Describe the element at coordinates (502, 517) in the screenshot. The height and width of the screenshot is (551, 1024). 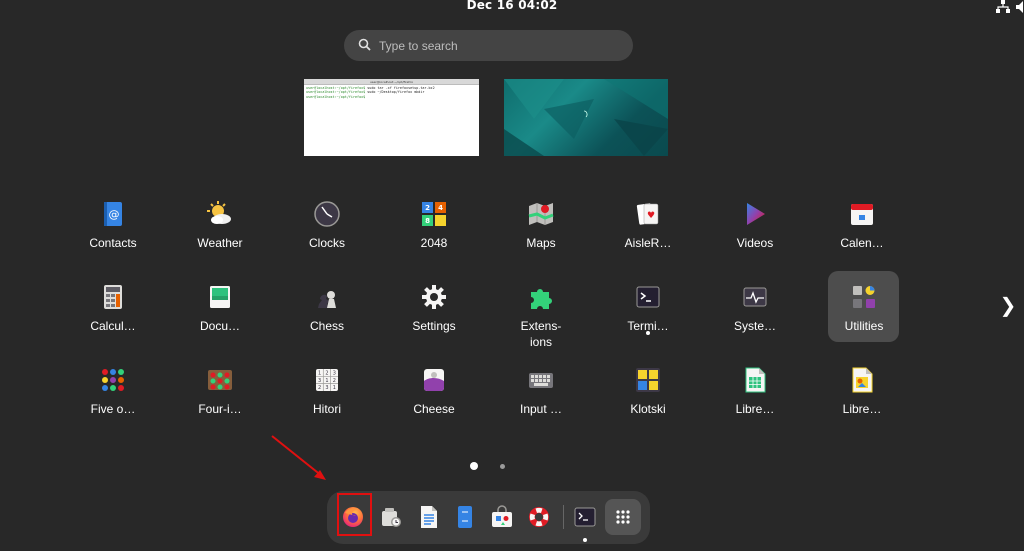
I see `dock-software-store` at that location.